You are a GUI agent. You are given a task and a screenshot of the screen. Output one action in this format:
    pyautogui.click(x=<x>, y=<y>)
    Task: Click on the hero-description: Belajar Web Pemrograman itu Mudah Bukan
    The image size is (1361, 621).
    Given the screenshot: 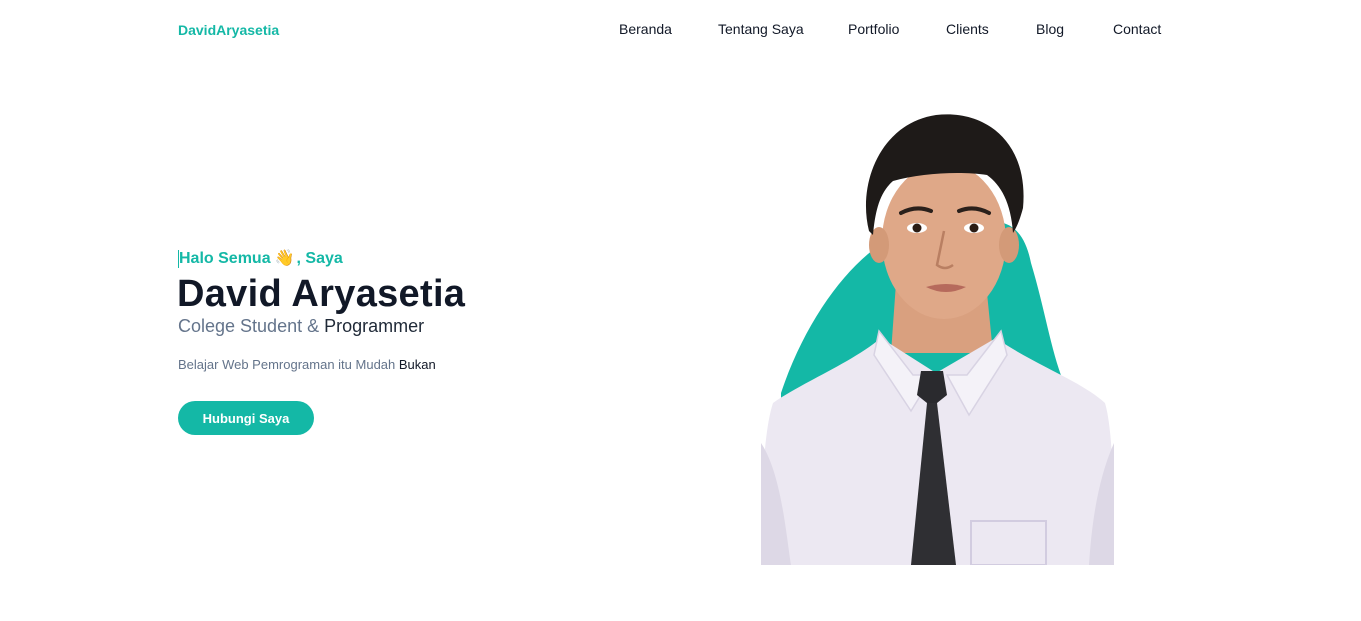 What is the action you would take?
    pyautogui.click(x=307, y=364)
    